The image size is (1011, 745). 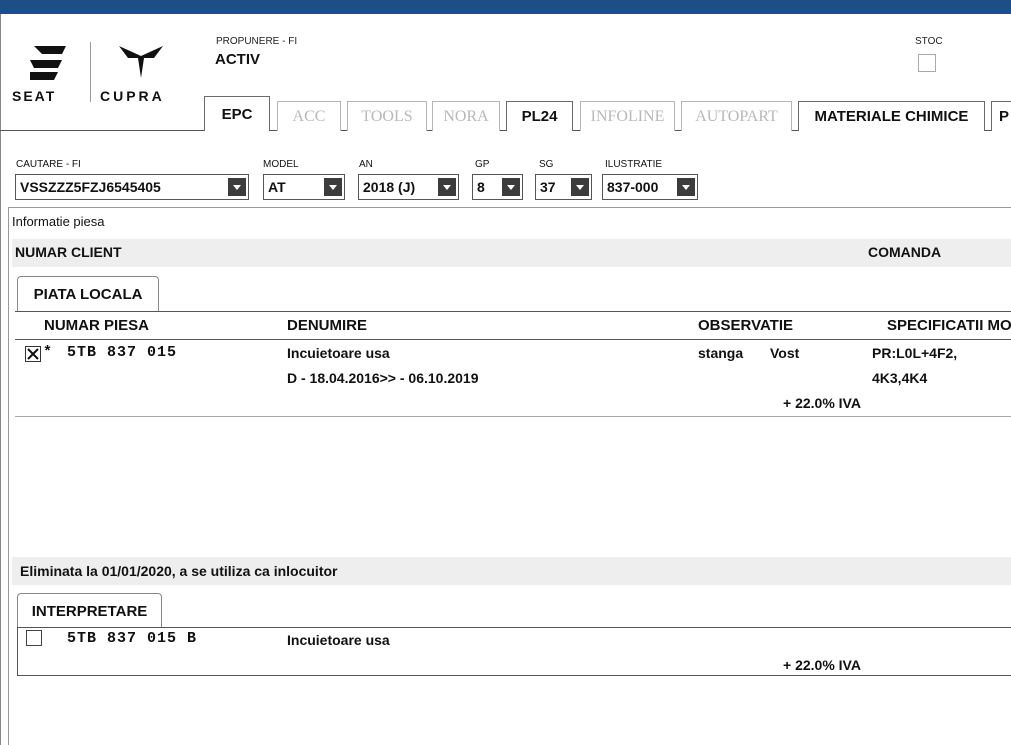 I want to click on model-select: AT, so click(x=304, y=187).